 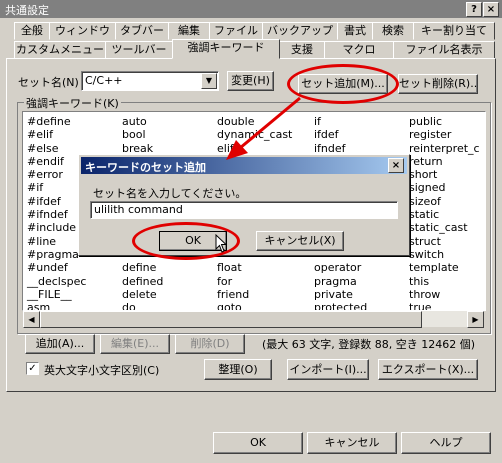 What do you see at coordinates (221, 243) in the screenshot?
I see `mouse-cursor-icon` at bounding box center [221, 243].